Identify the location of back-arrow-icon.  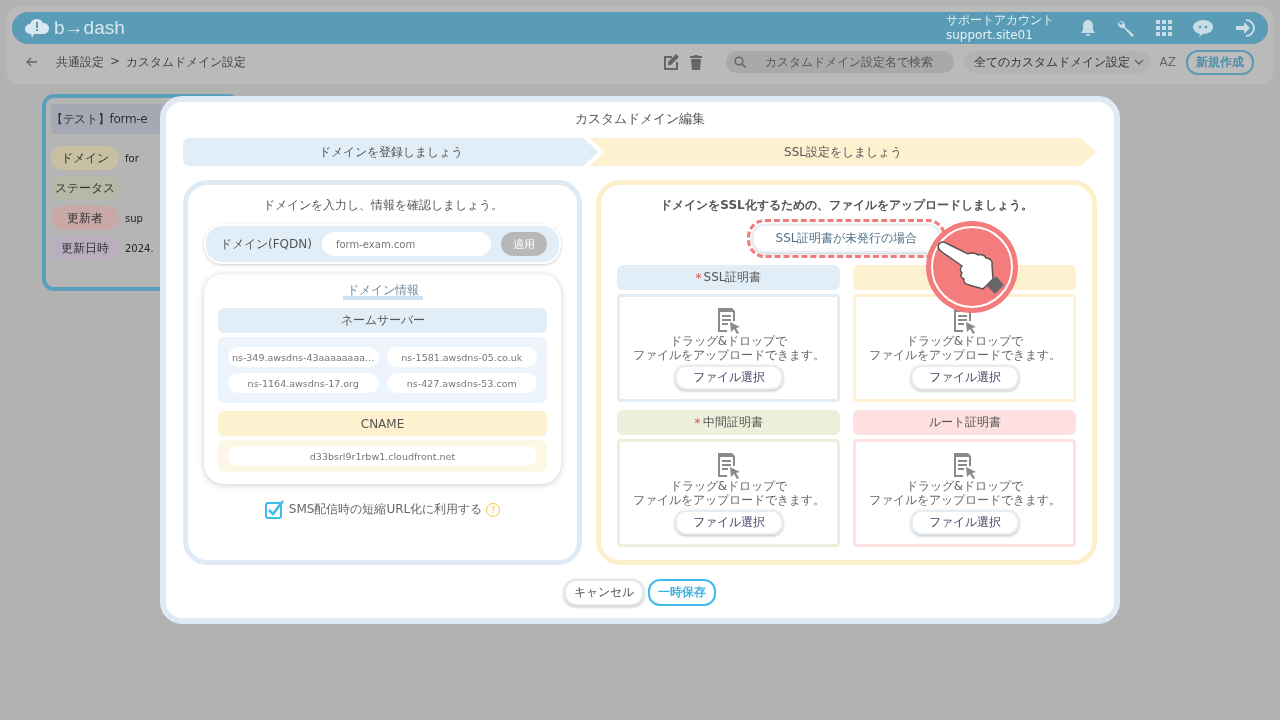
(32, 62).